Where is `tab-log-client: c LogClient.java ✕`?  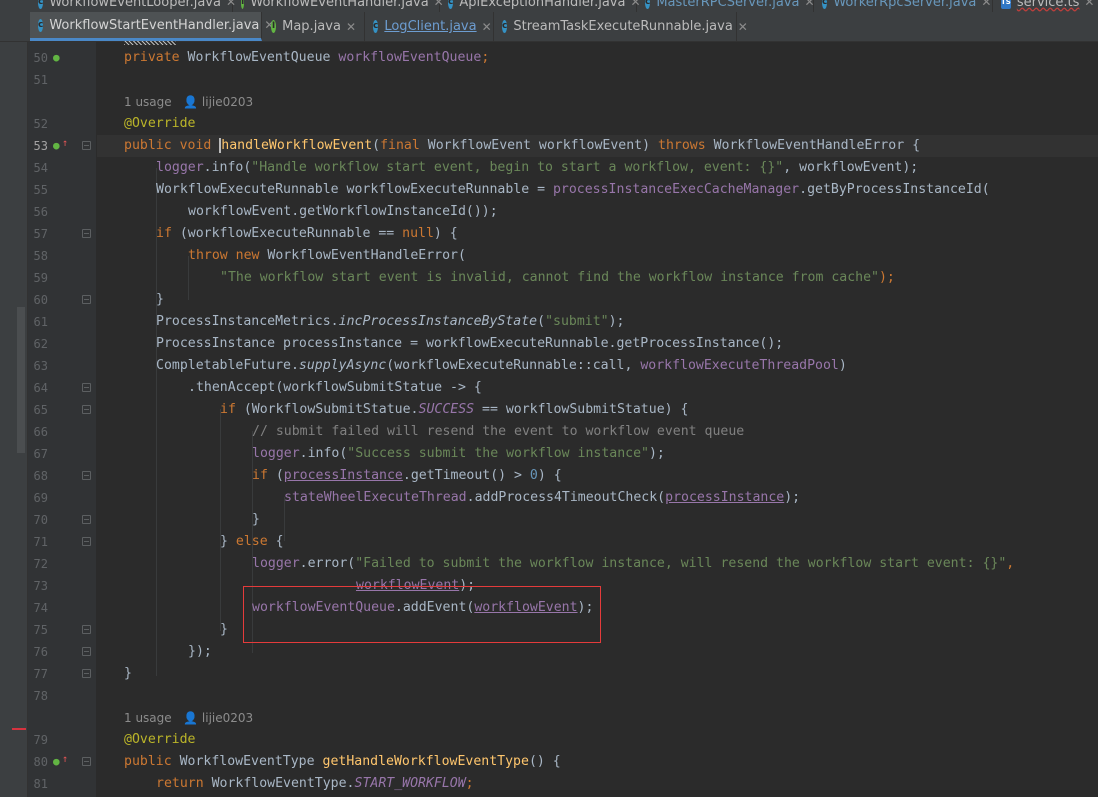
tab-log-client: c LogClient.java ✕ is located at coordinates (429, 26).